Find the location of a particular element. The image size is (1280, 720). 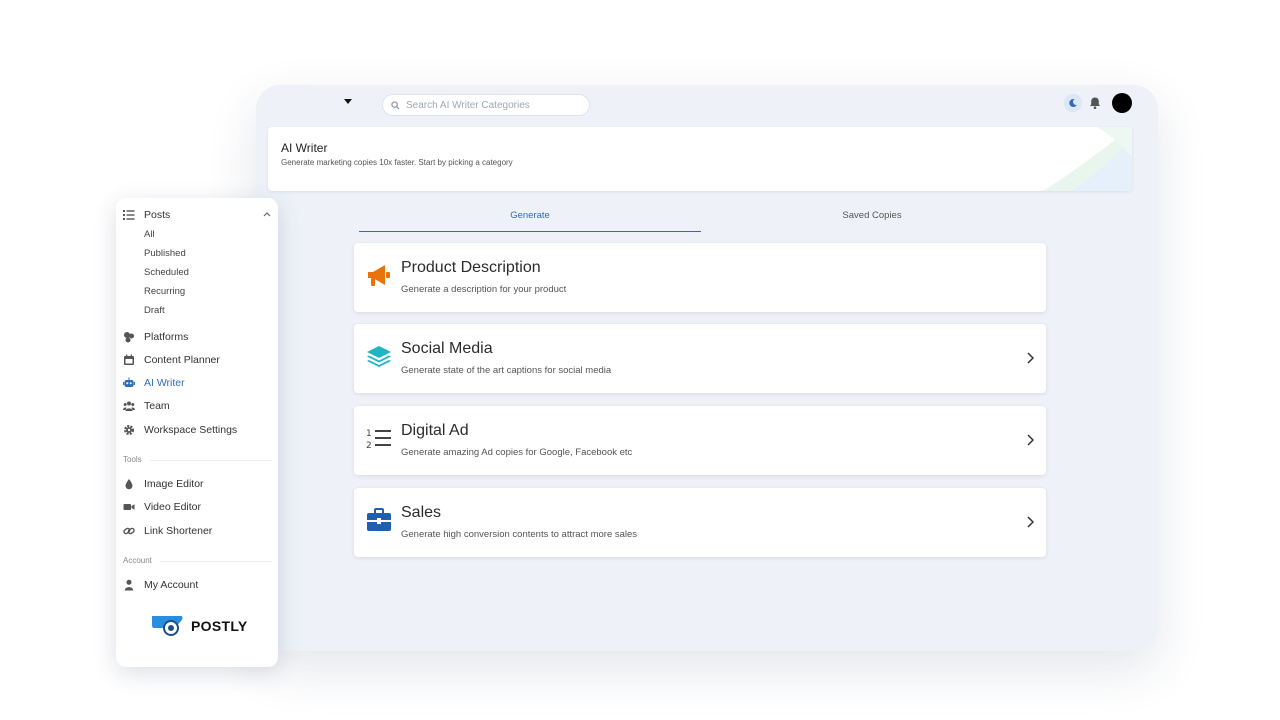

section-label-account: Account is located at coordinates (137, 560).